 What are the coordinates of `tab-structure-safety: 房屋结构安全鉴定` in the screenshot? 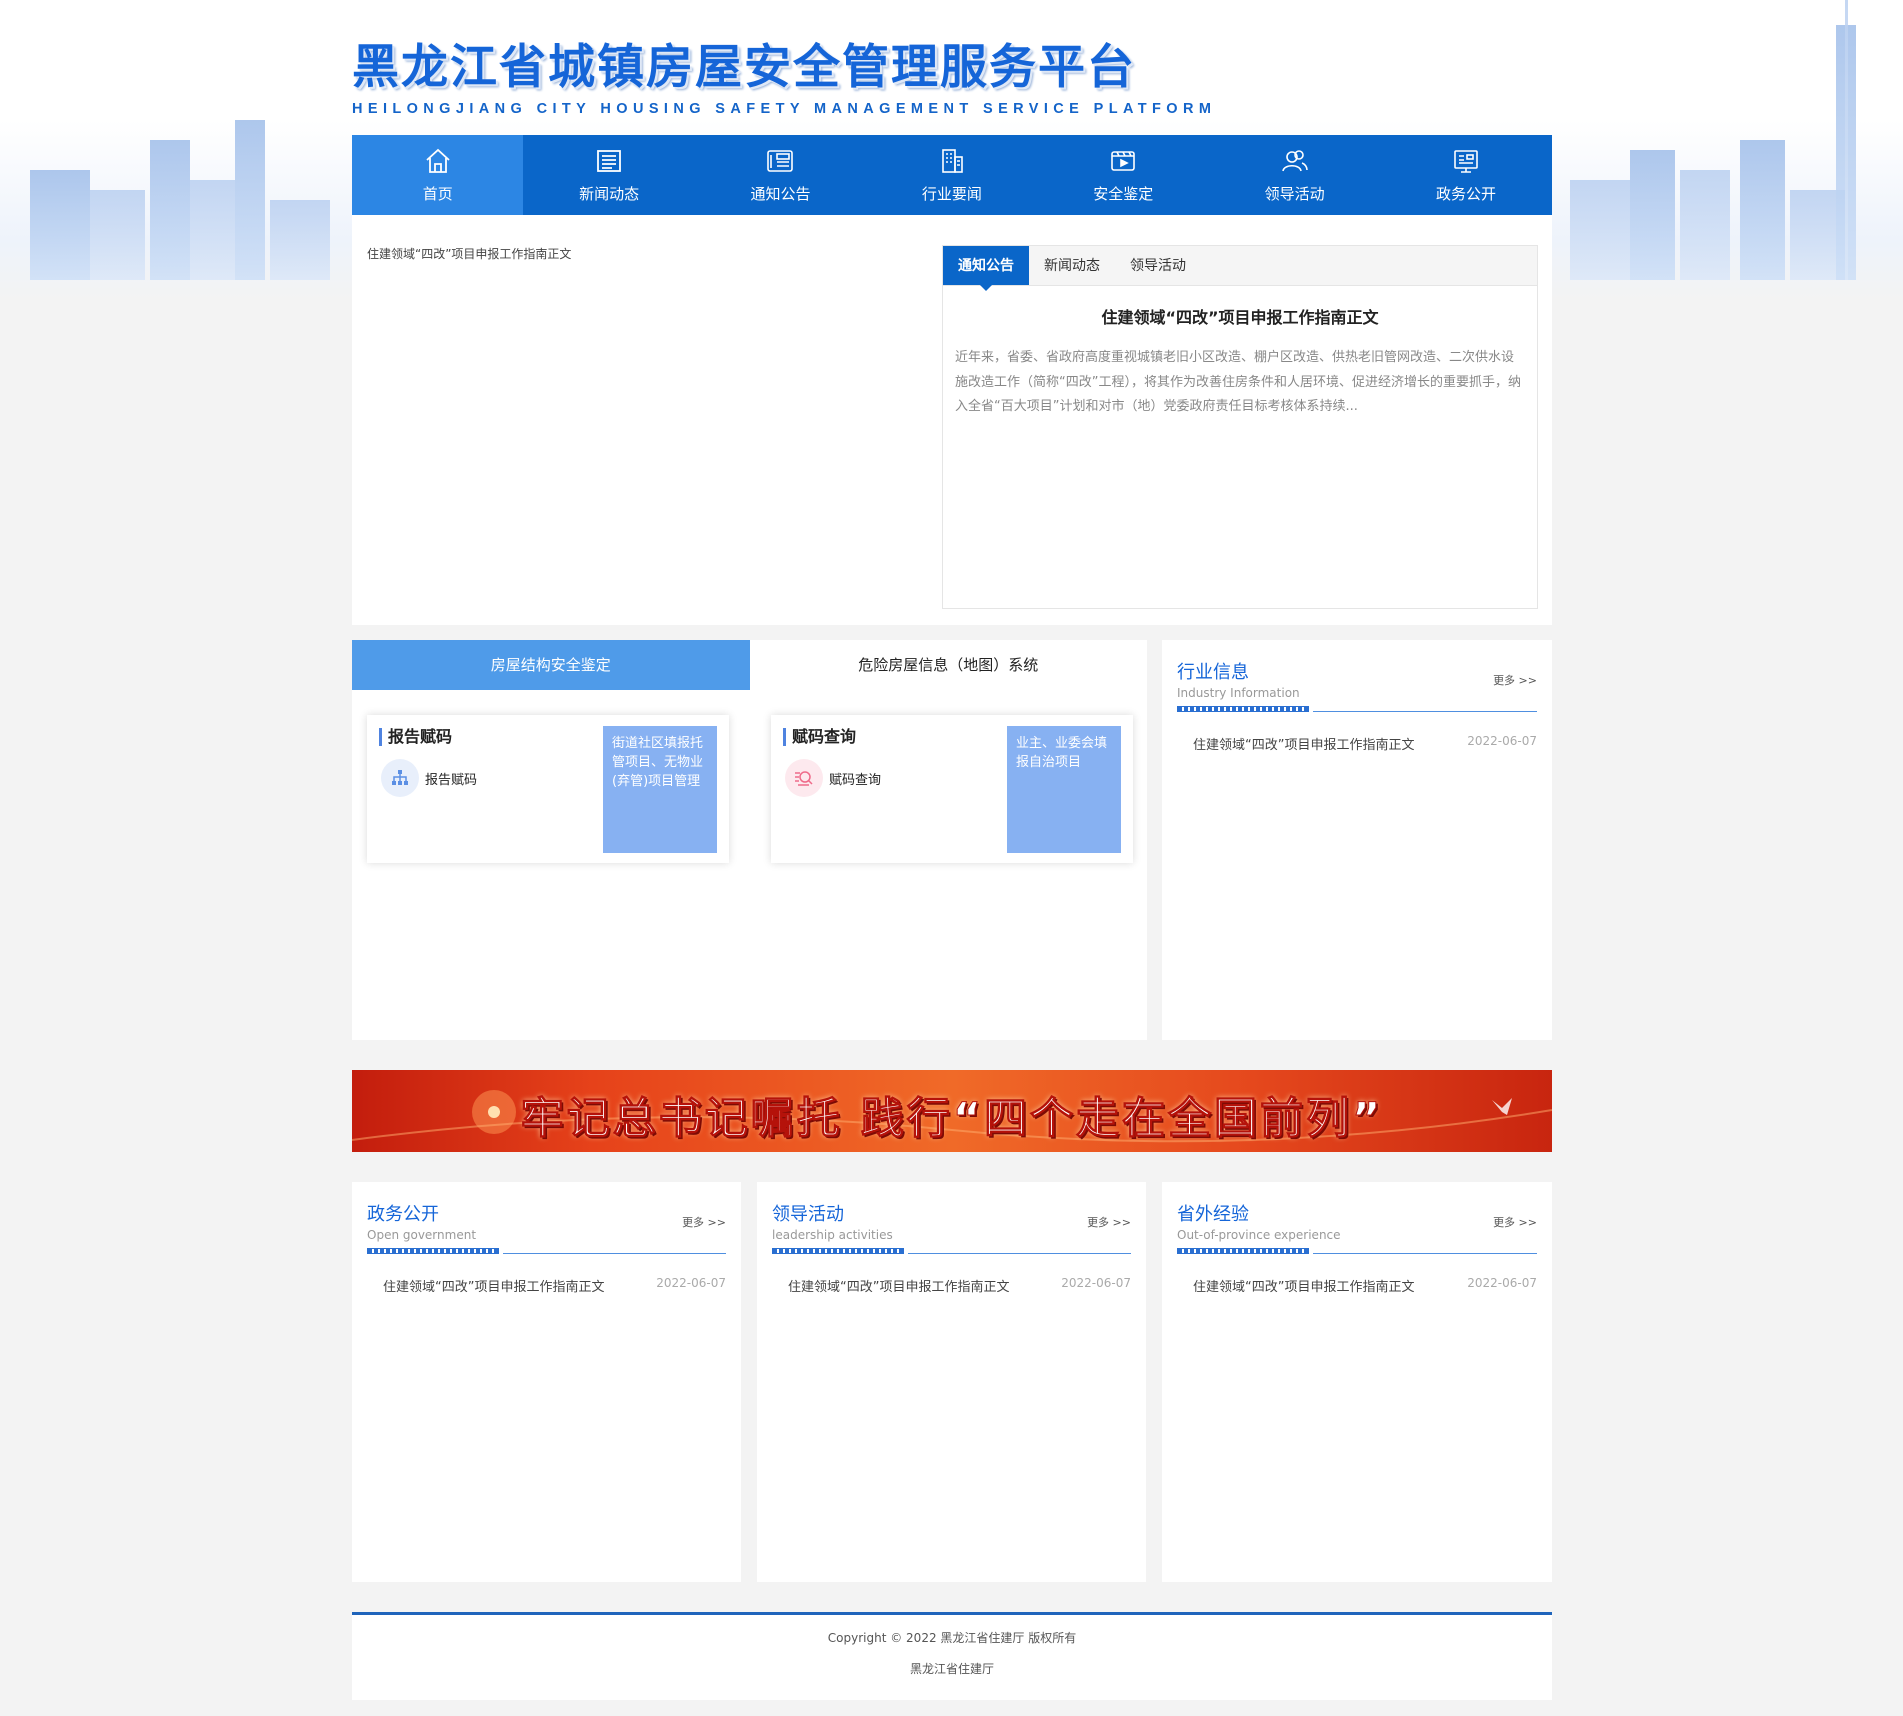 It's located at (551, 665).